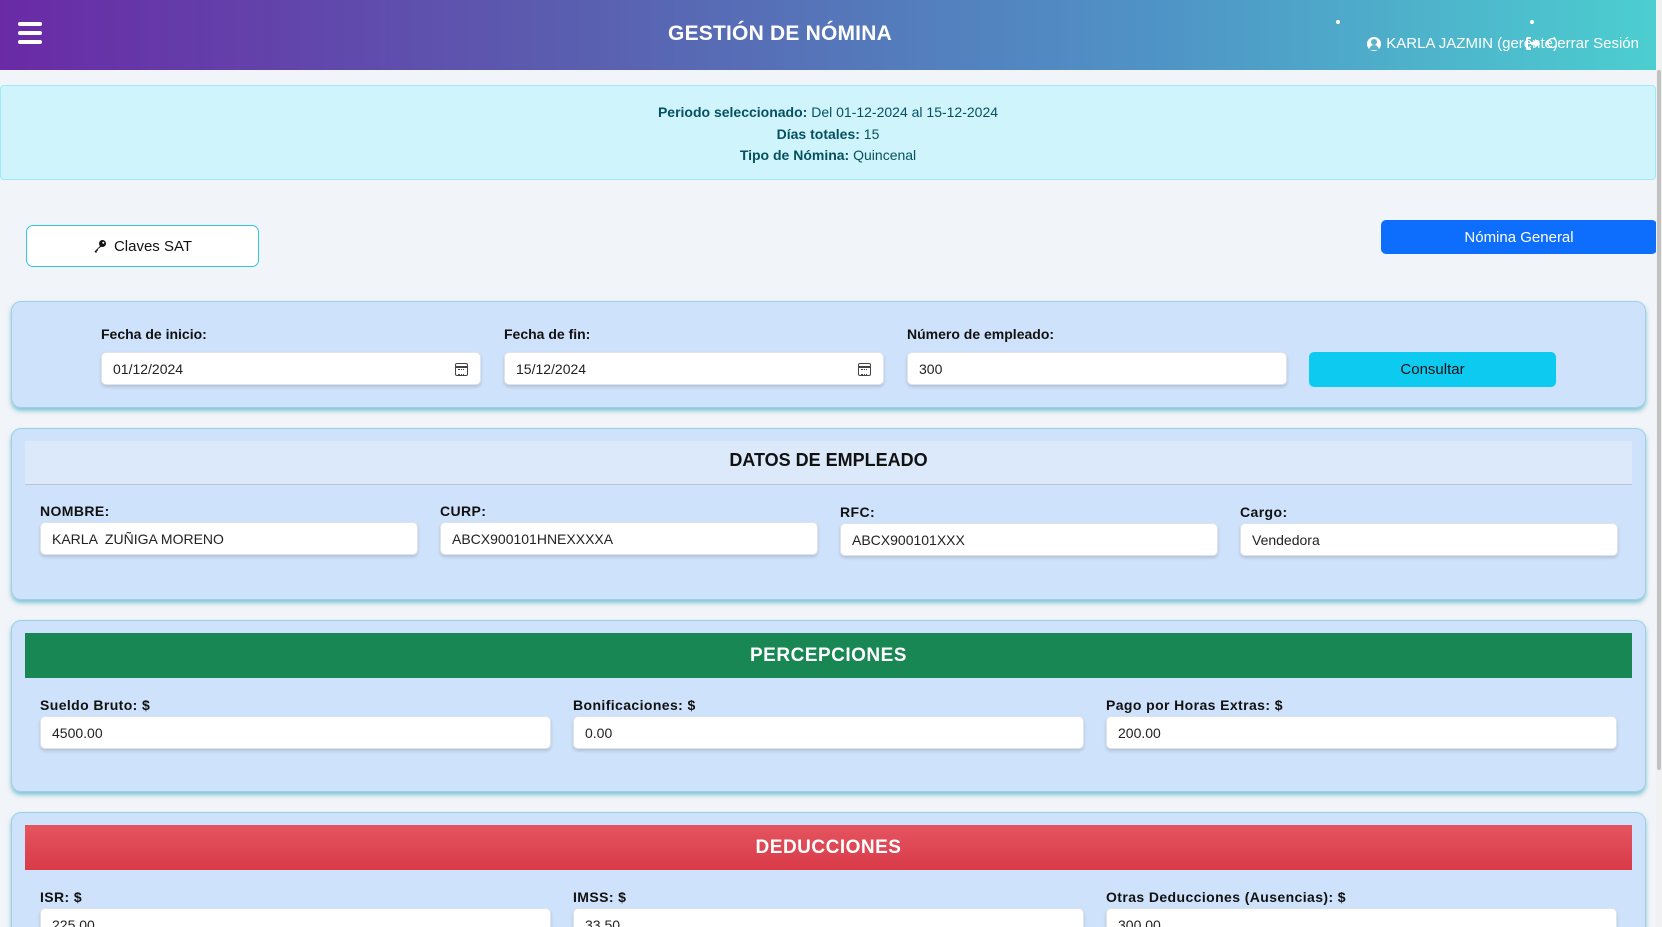  Describe the element at coordinates (61, 897) in the screenshot. I see `isr-label: ISR: $` at that location.